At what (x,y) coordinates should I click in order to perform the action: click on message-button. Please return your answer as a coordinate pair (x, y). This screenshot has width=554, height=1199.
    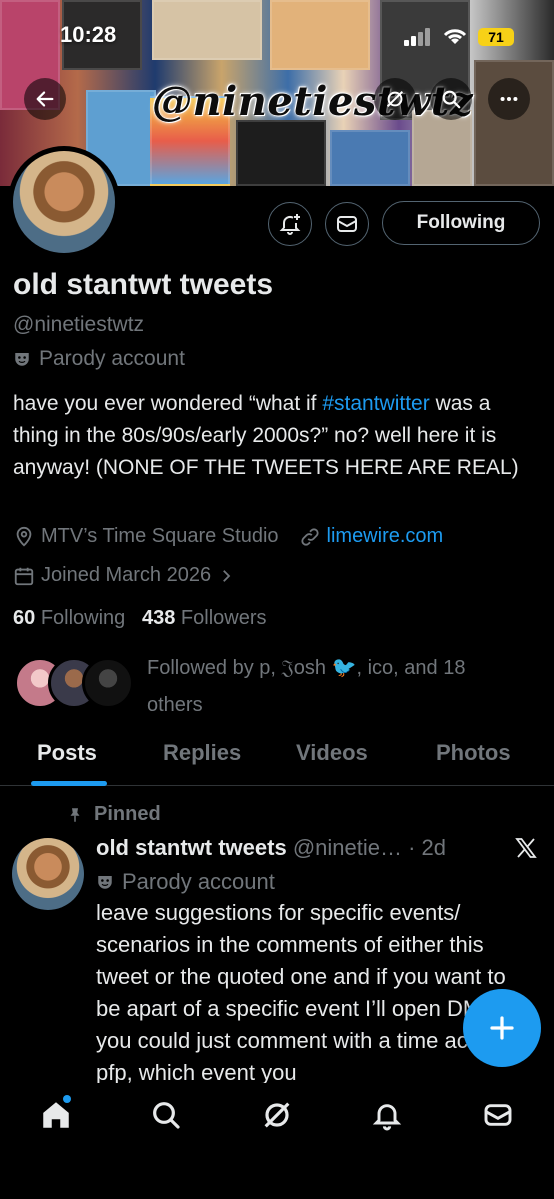
    Looking at the image, I should click on (347, 224).